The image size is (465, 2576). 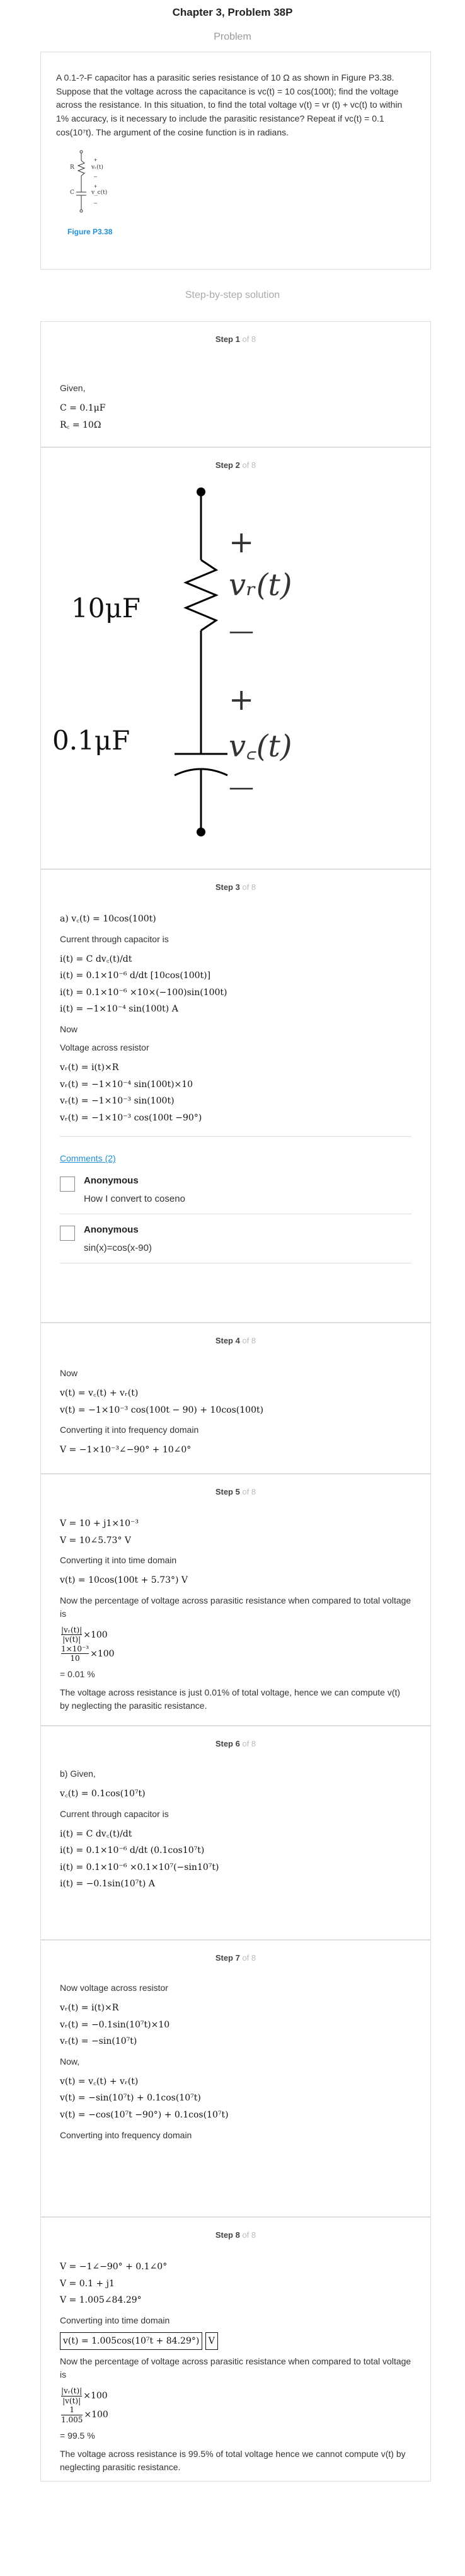 I want to click on given-c: C = 0.1μF, so click(x=83, y=408).